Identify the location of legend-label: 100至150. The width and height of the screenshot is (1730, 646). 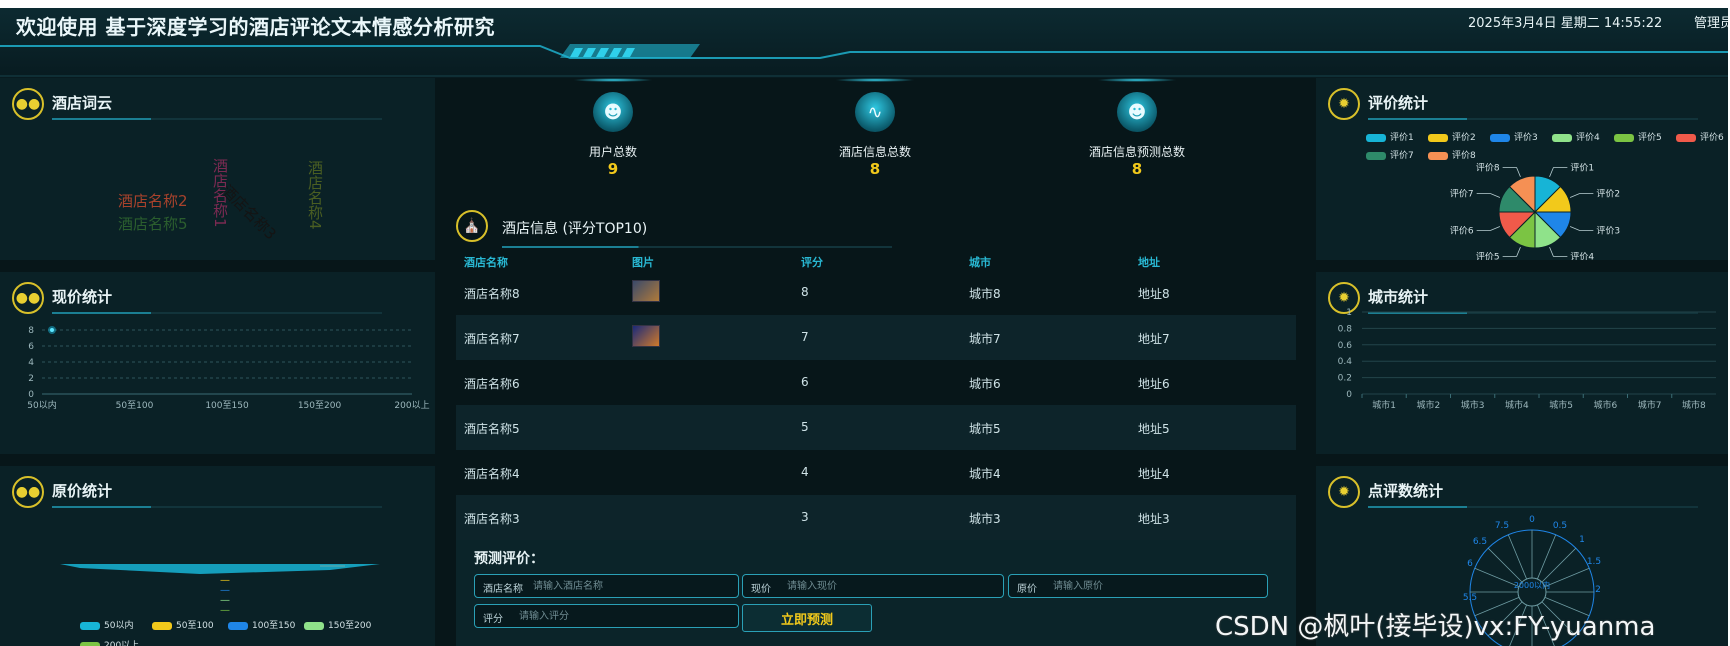
(274, 626).